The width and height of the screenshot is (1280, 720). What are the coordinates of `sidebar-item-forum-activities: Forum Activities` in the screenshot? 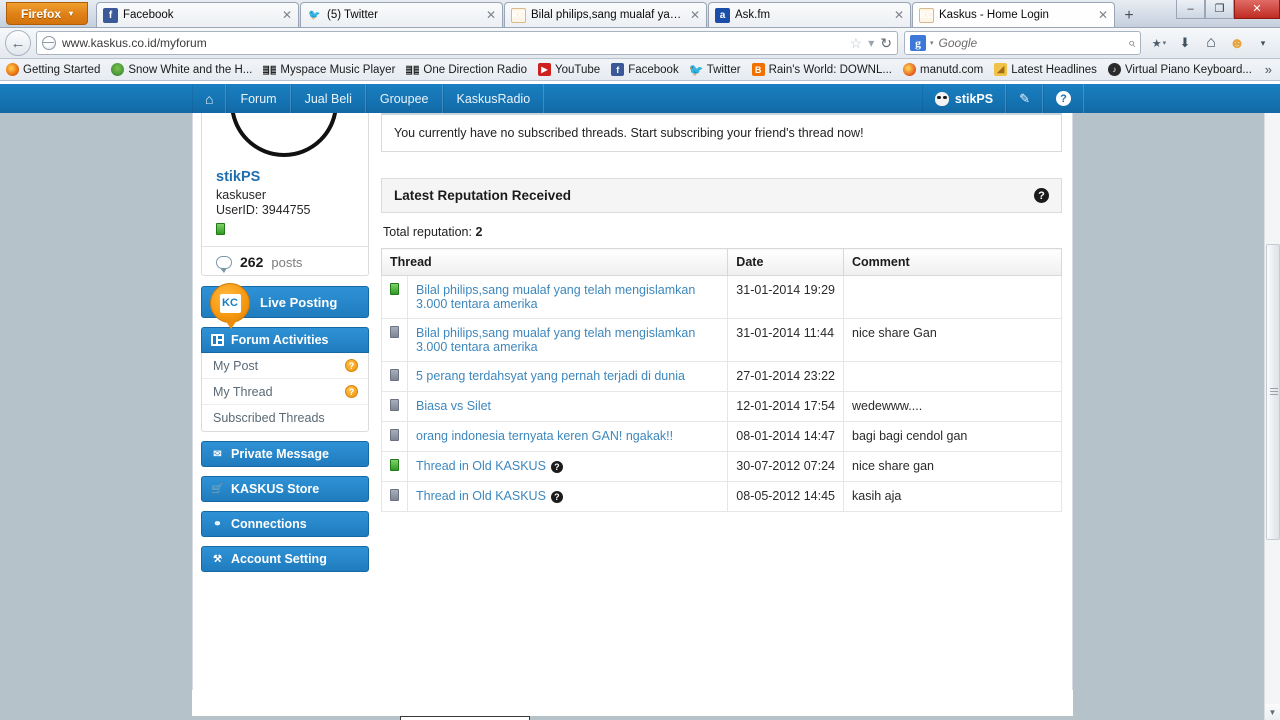 It's located at (285, 340).